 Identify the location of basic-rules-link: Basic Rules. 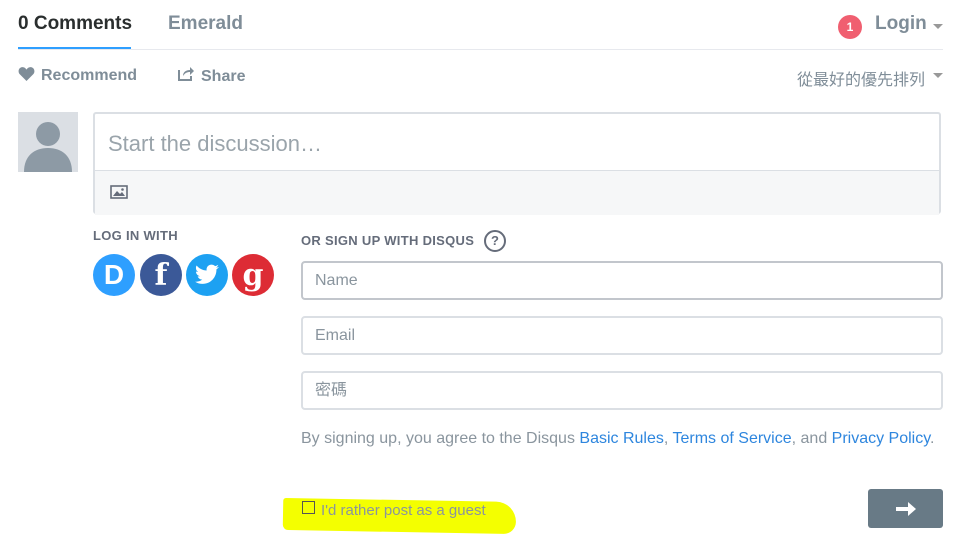
(621, 438).